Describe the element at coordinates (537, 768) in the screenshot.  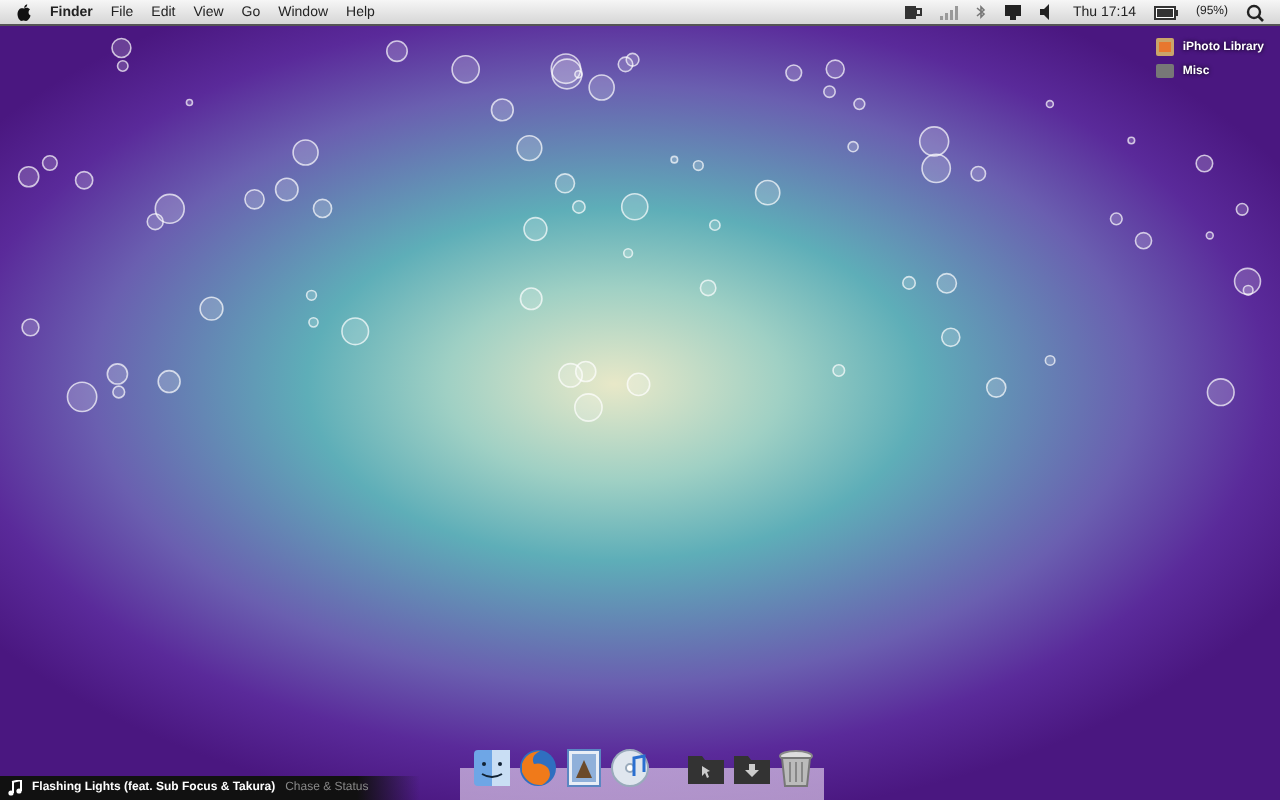
I see `browser-globe-icon` at that location.